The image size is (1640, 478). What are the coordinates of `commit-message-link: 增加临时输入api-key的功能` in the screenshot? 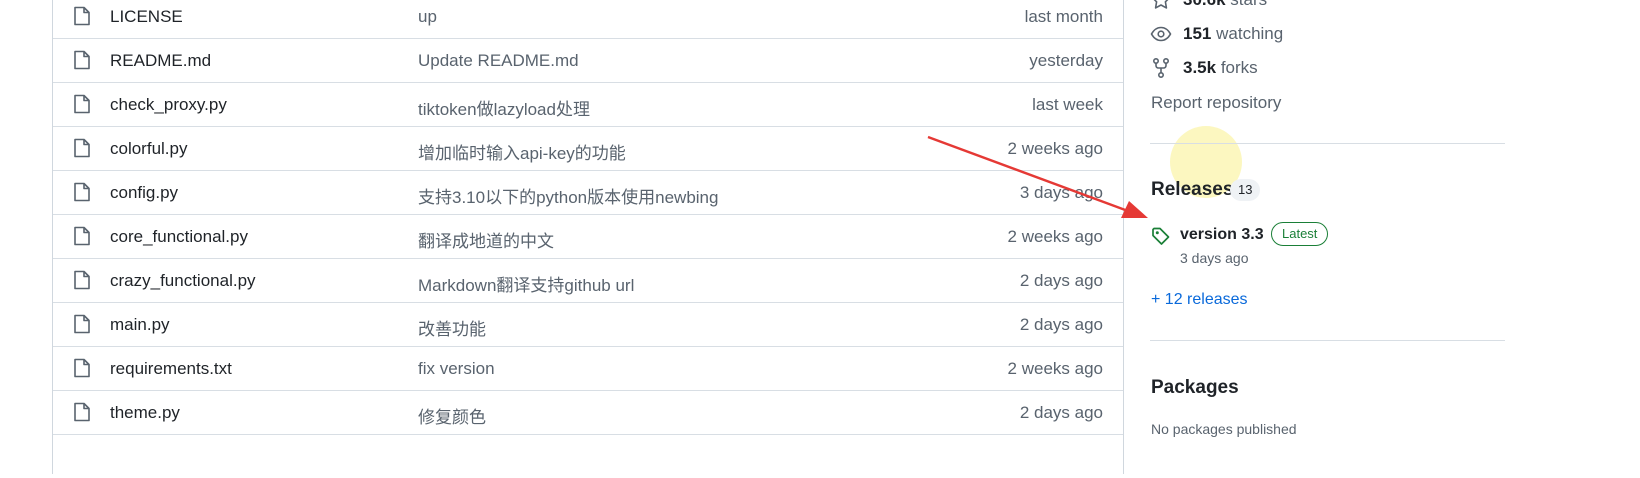 It's located at (522, 151).